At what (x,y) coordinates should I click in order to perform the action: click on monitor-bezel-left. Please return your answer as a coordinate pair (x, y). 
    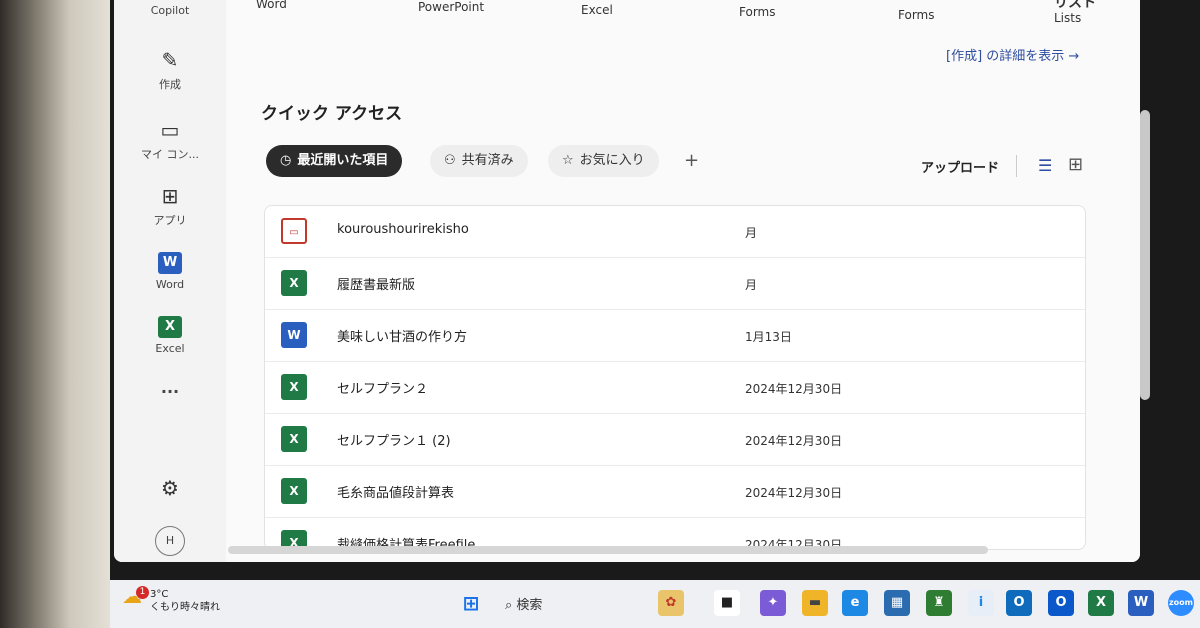
    Looking at the image, I should click on (55, 314).